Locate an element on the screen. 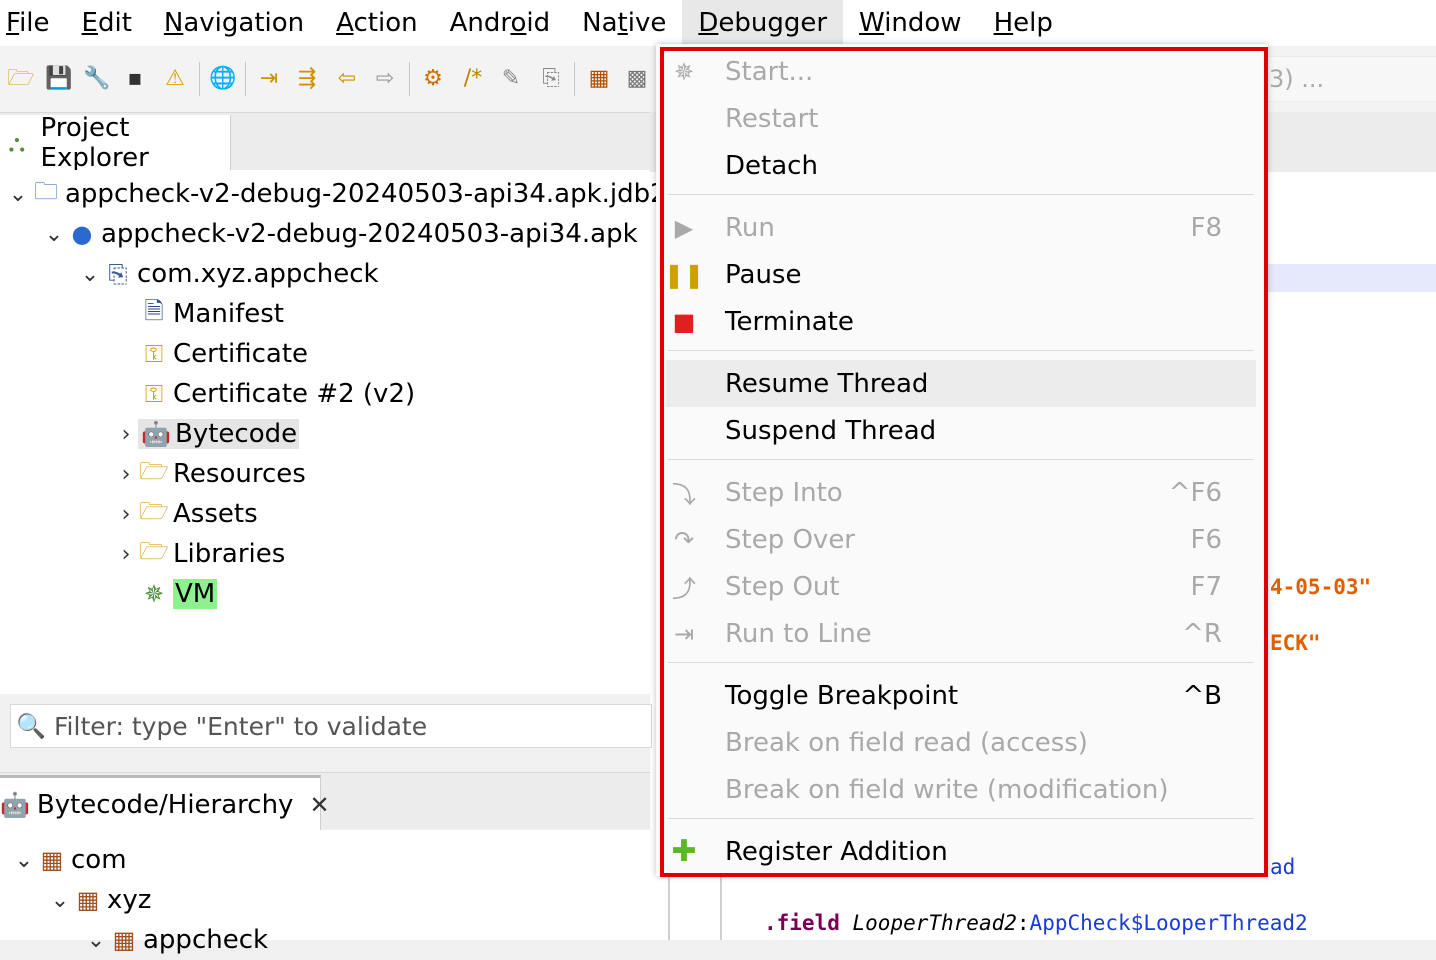  search-icon: 🔍 is located at coordinates (31, 726).